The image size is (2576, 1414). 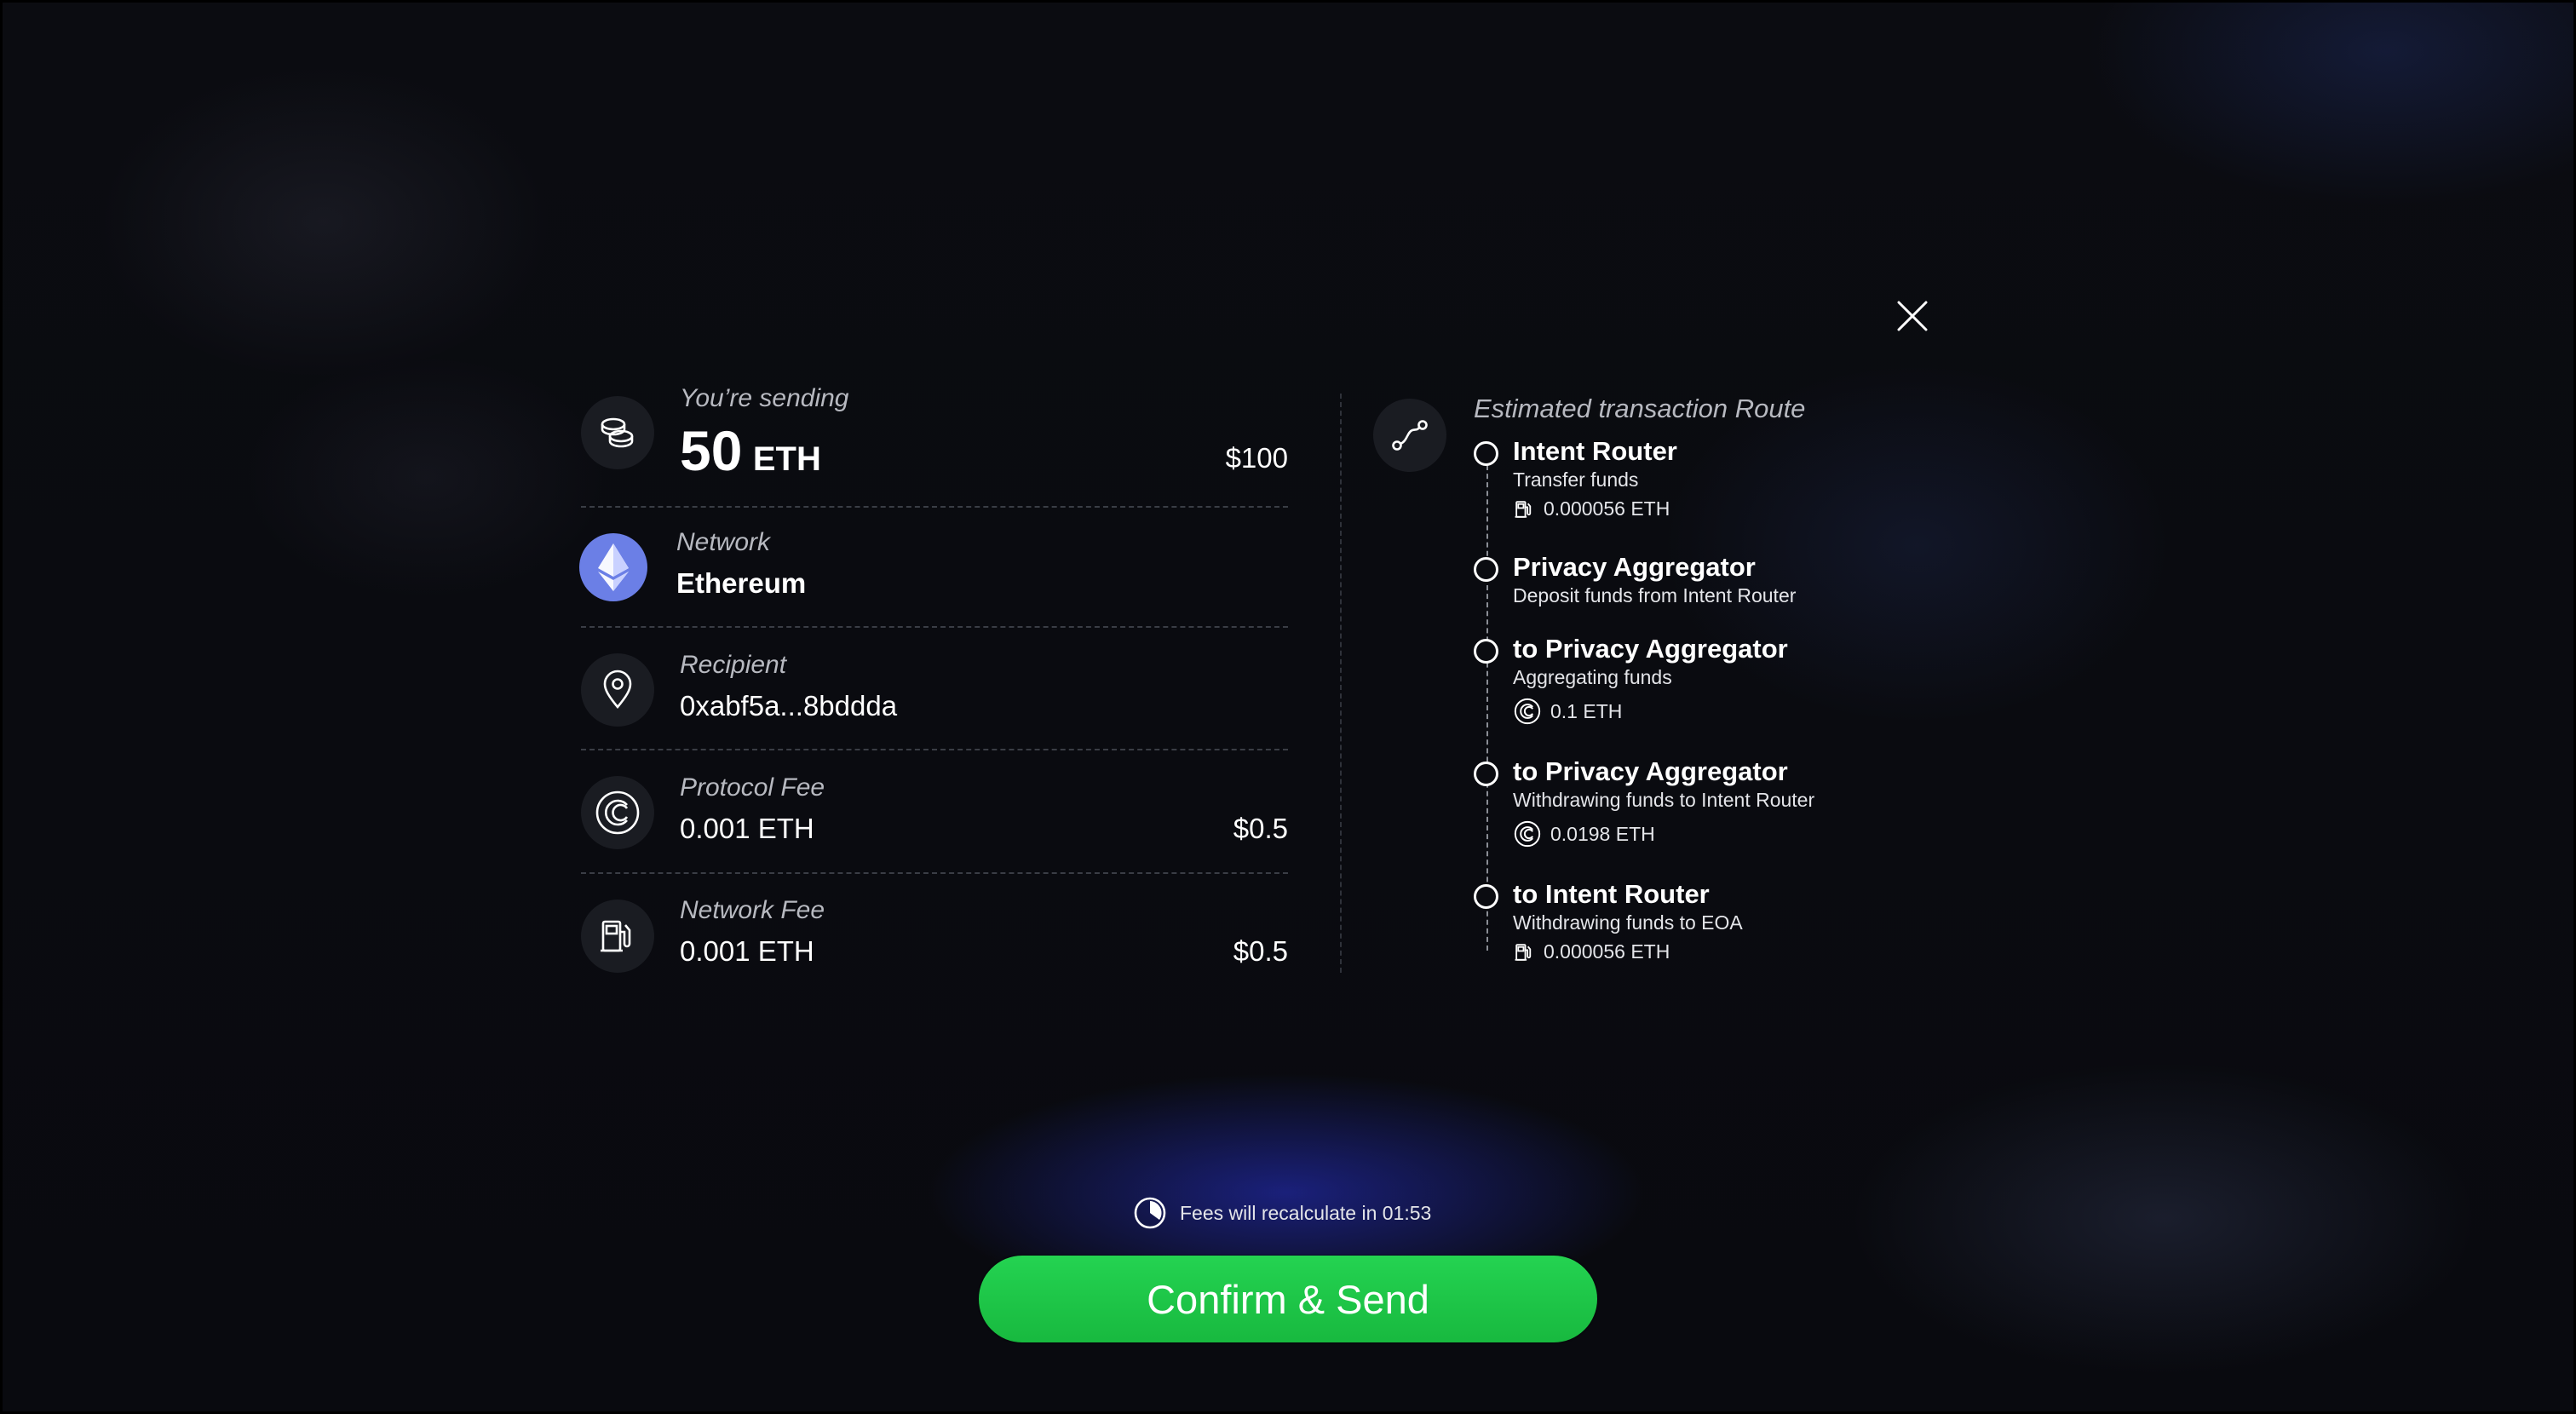 I want to click on network-fee-row: Network Fee 0.001 ETH $0.5, so click(x=935, y=933).